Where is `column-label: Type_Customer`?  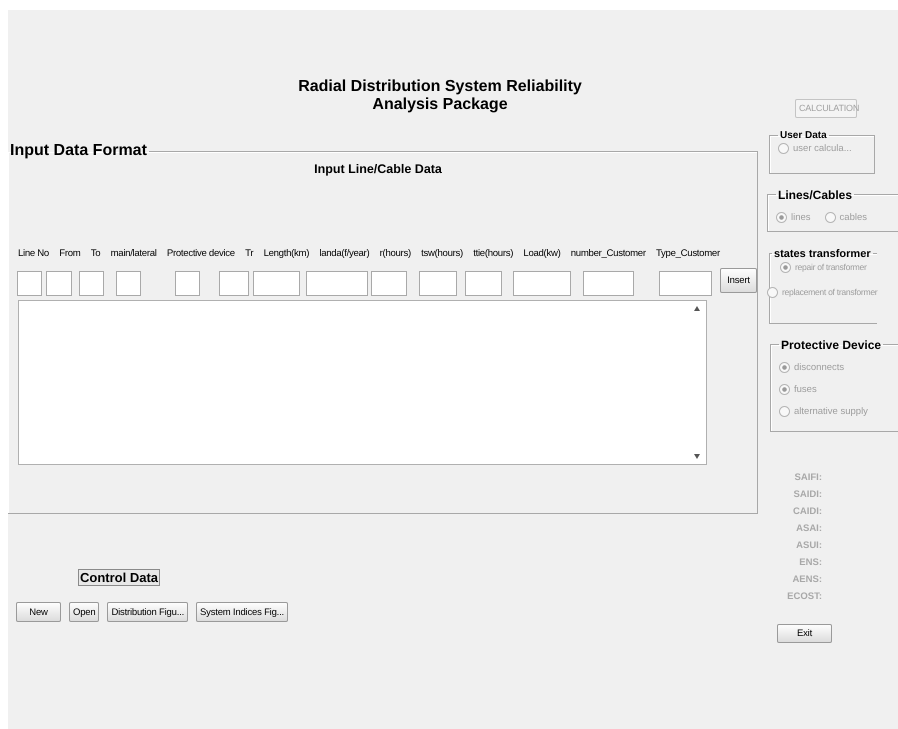
column-label: Type_Customer is located at coordinates (688, 253).